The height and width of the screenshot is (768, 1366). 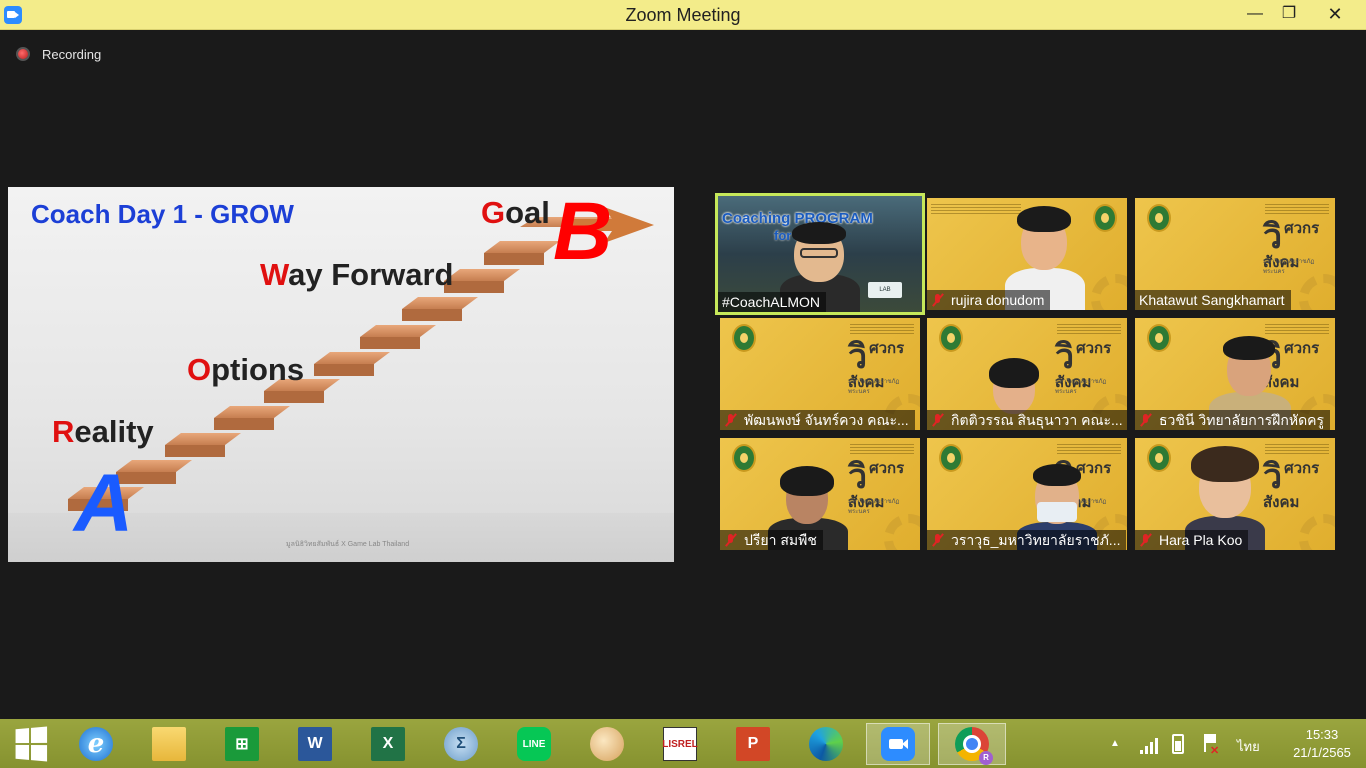 I want to click on taskbar-line: LINE, so click(x=534, y=744).